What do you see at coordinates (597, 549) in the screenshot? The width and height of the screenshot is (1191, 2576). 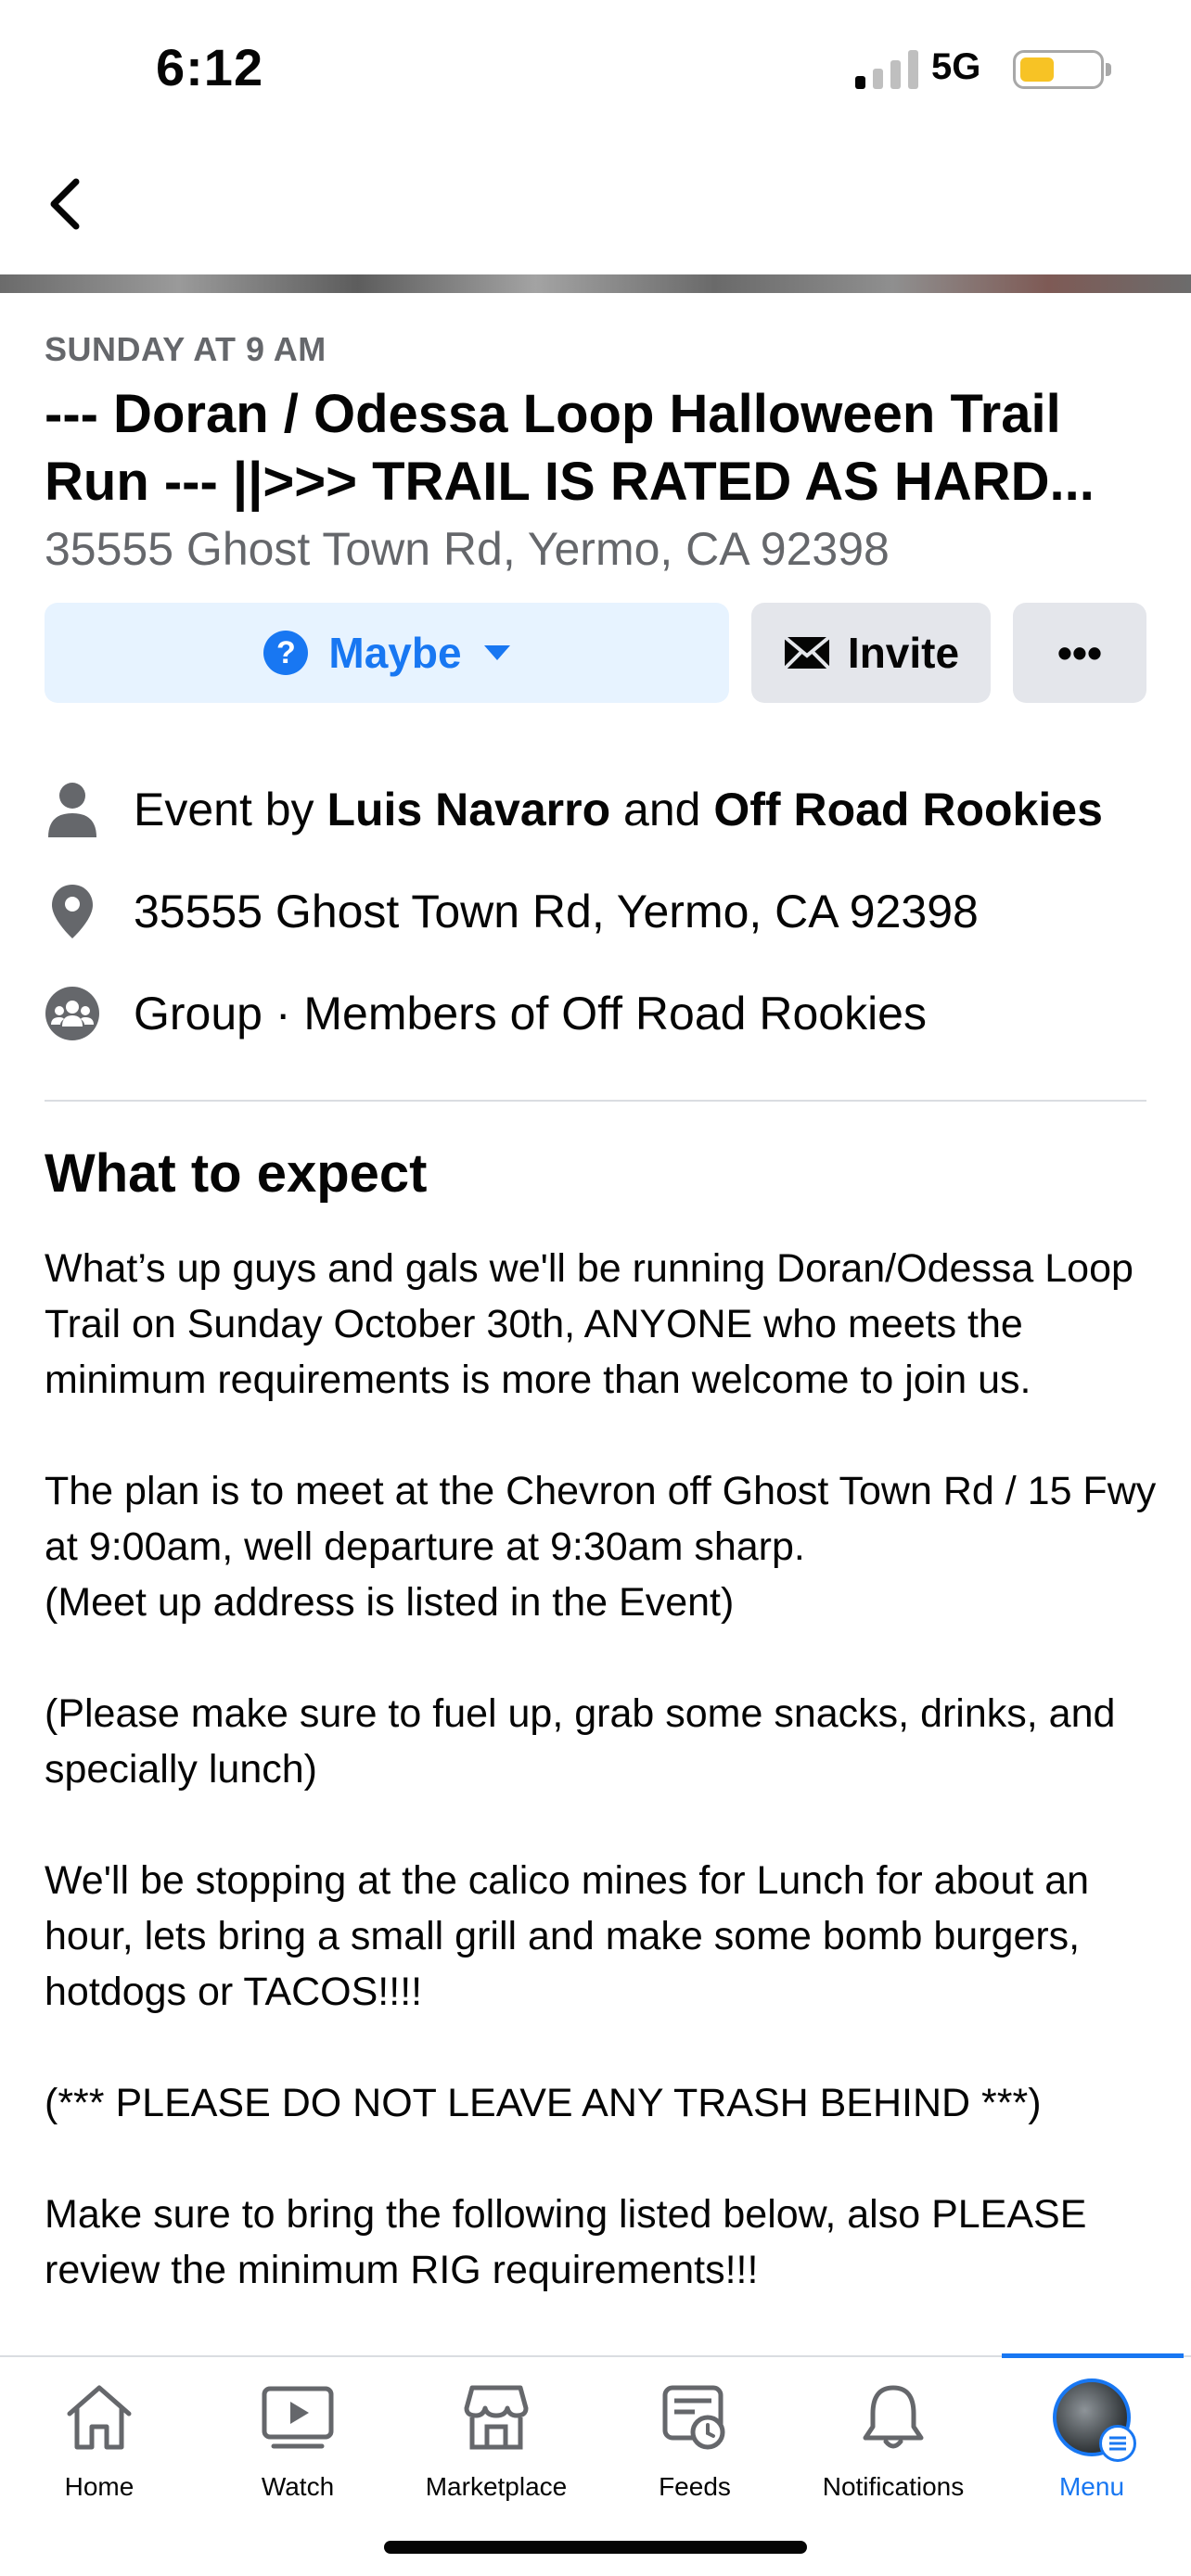 I see `event-address: 35555 Ghost Town Rd, Yermo, CA 92398` at bounding box center [597, 549].